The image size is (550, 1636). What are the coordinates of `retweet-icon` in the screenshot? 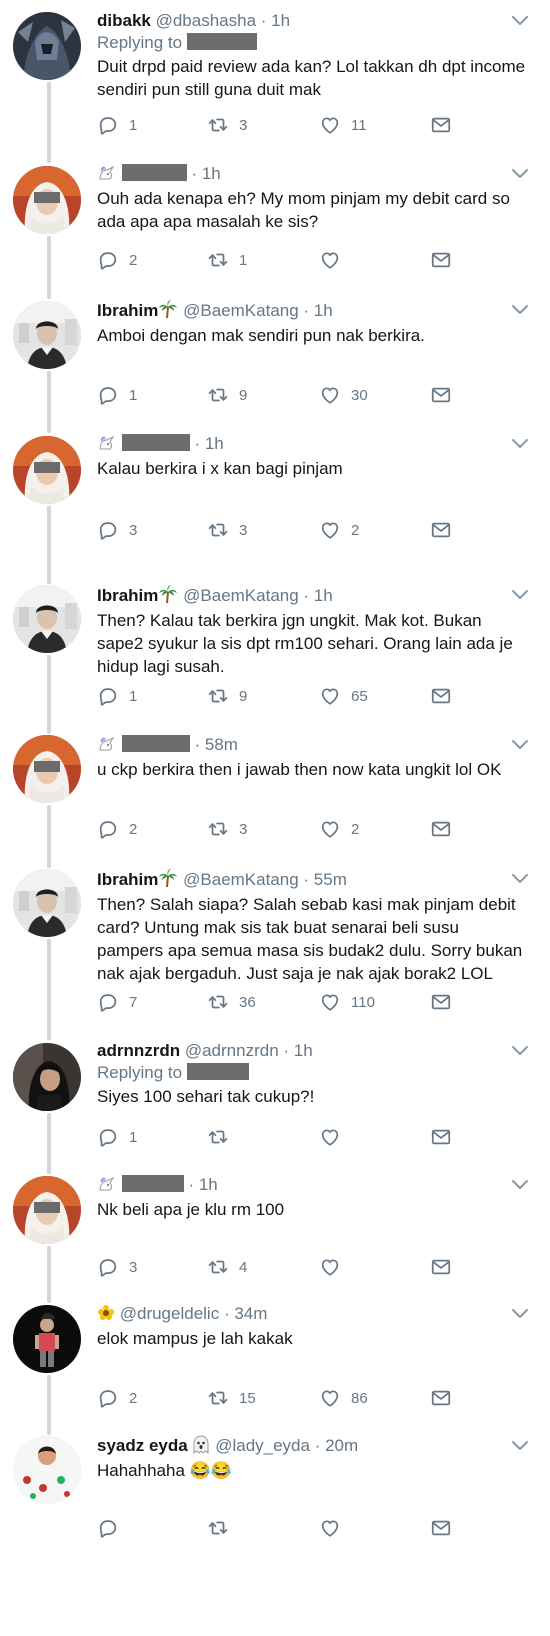 It's located at (218, 1398).